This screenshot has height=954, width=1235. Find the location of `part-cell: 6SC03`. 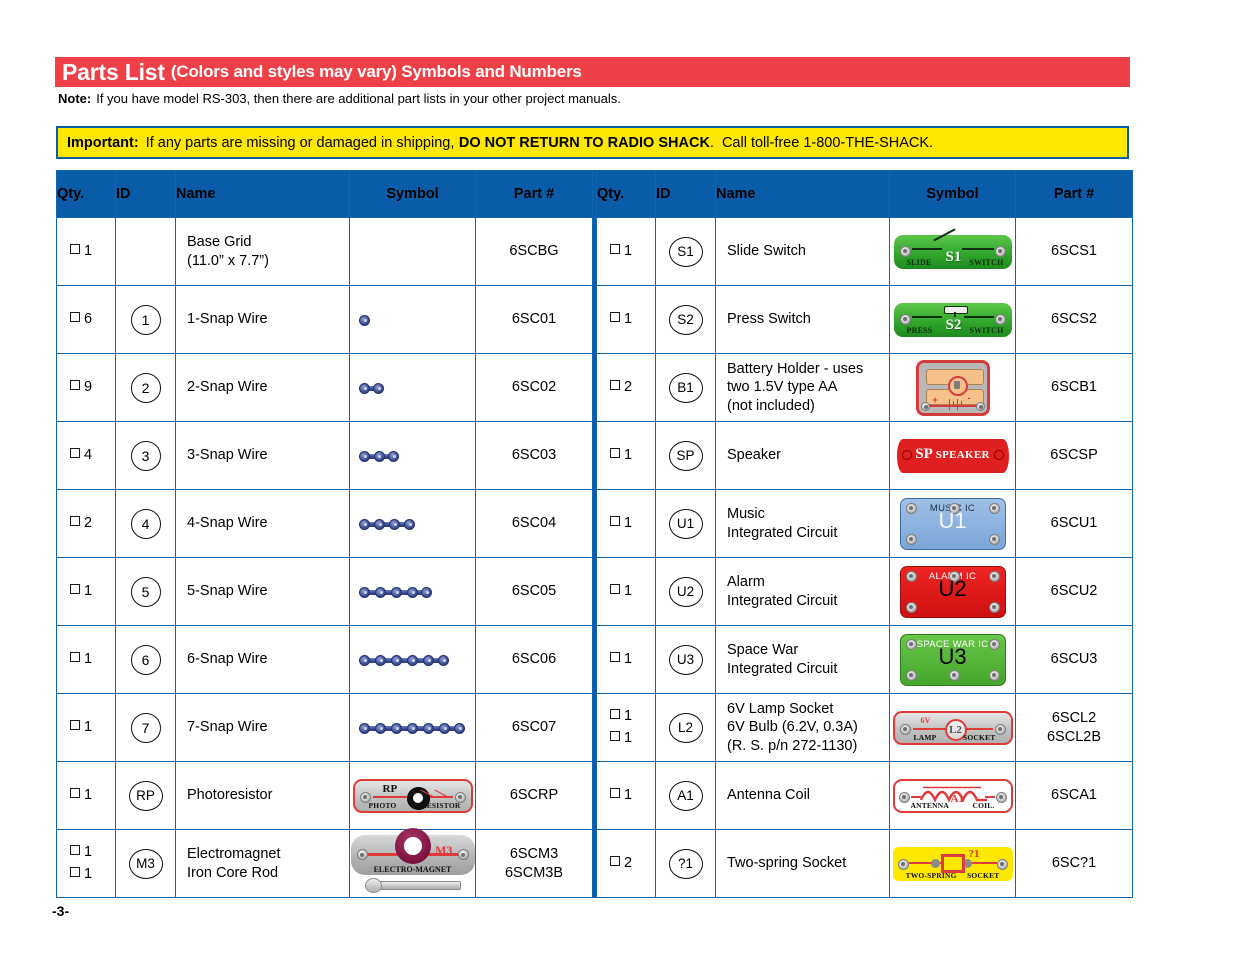

part-cell: 6SC03 is located at coordinates (534, 455).